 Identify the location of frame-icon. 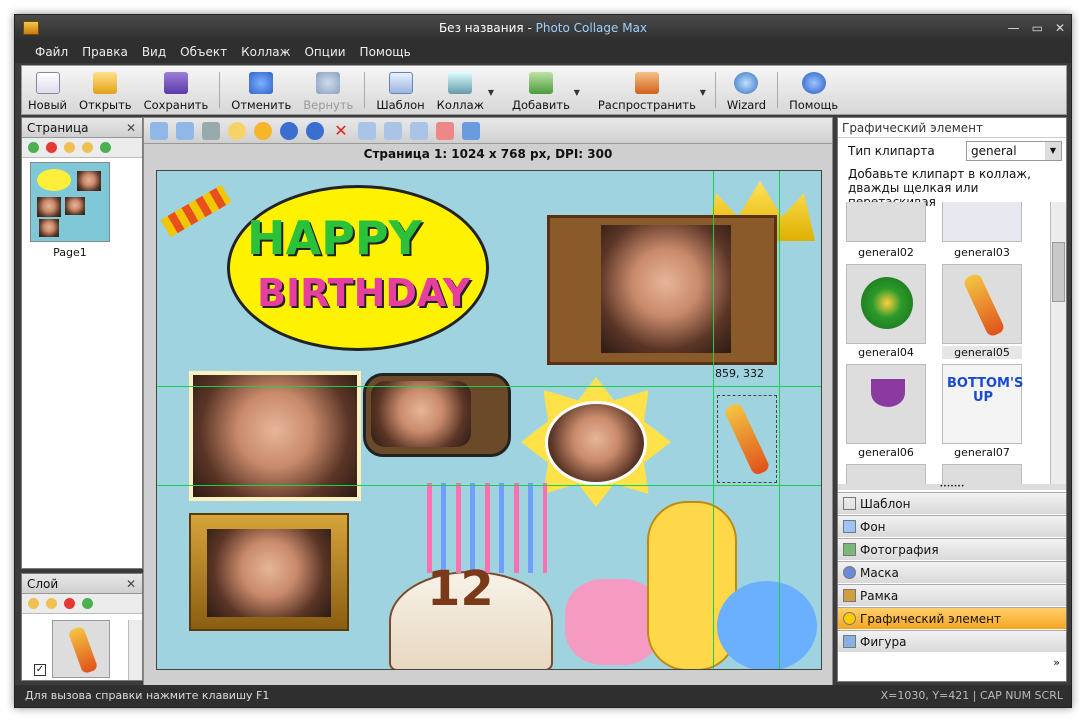
(849, 595).